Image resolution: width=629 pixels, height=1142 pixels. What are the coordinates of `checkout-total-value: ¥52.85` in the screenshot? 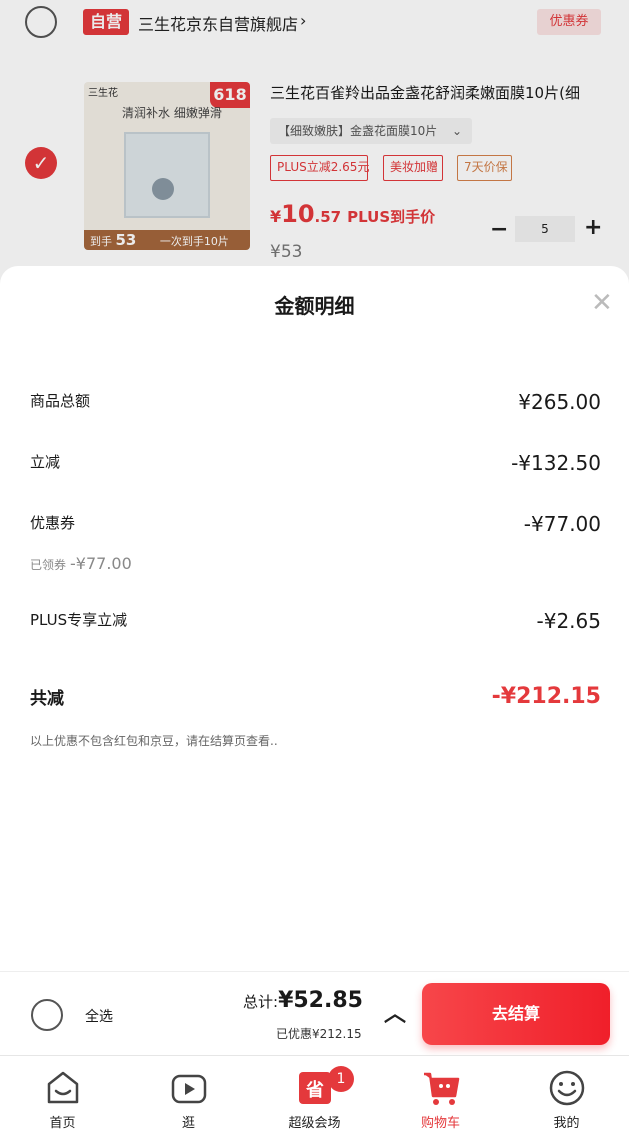 It's located at (320, 1000).